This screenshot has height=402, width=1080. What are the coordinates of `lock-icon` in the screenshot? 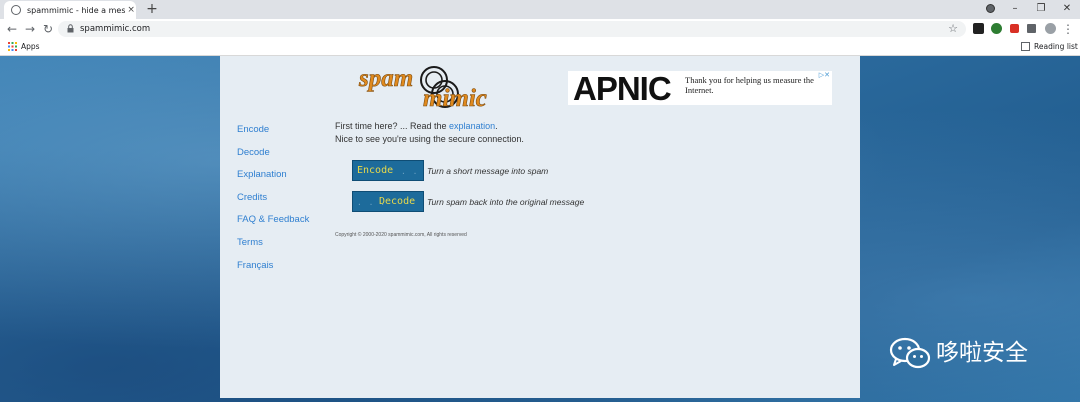 It's located at (70, 28).